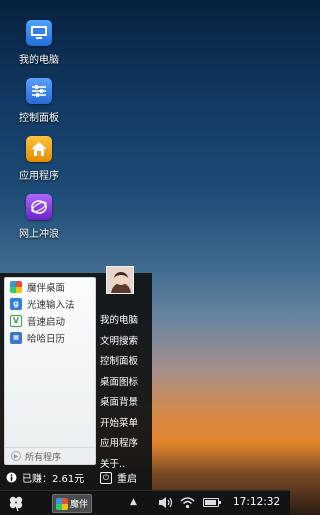 This screenshot has height=515, width=320. Describe the element at coordinates (119, 422) in the screenshot. I see `menu-link-start-menu: 开始菜单` at that location.